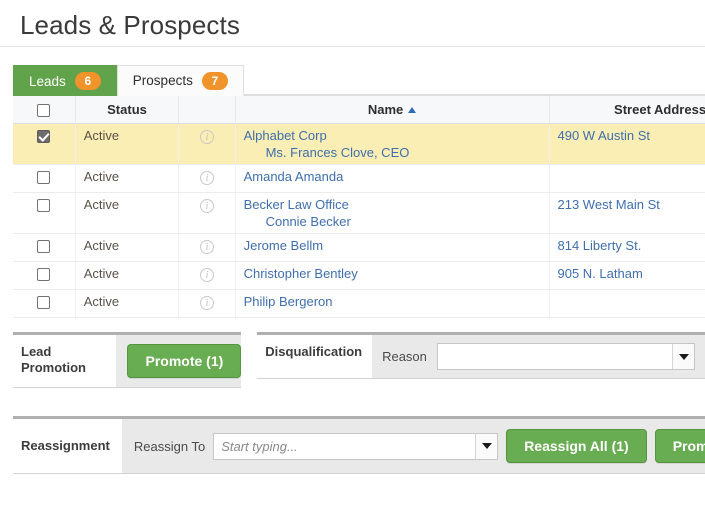  What do you see at coordinates (604, 135) in the screenshot?
I see `row-street-link: 490 W Austin St` at bounding box center [604, 135].